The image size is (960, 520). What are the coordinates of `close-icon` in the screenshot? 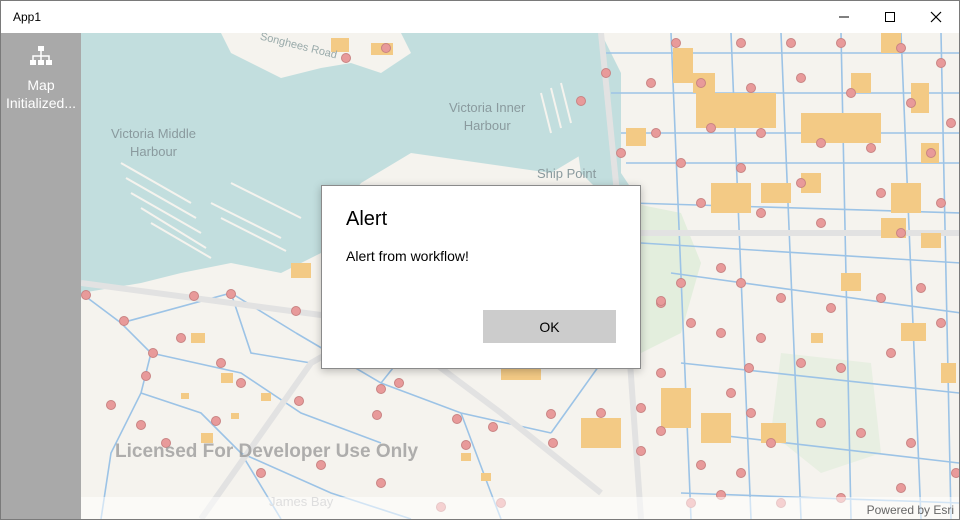 It's located at (936, 17).